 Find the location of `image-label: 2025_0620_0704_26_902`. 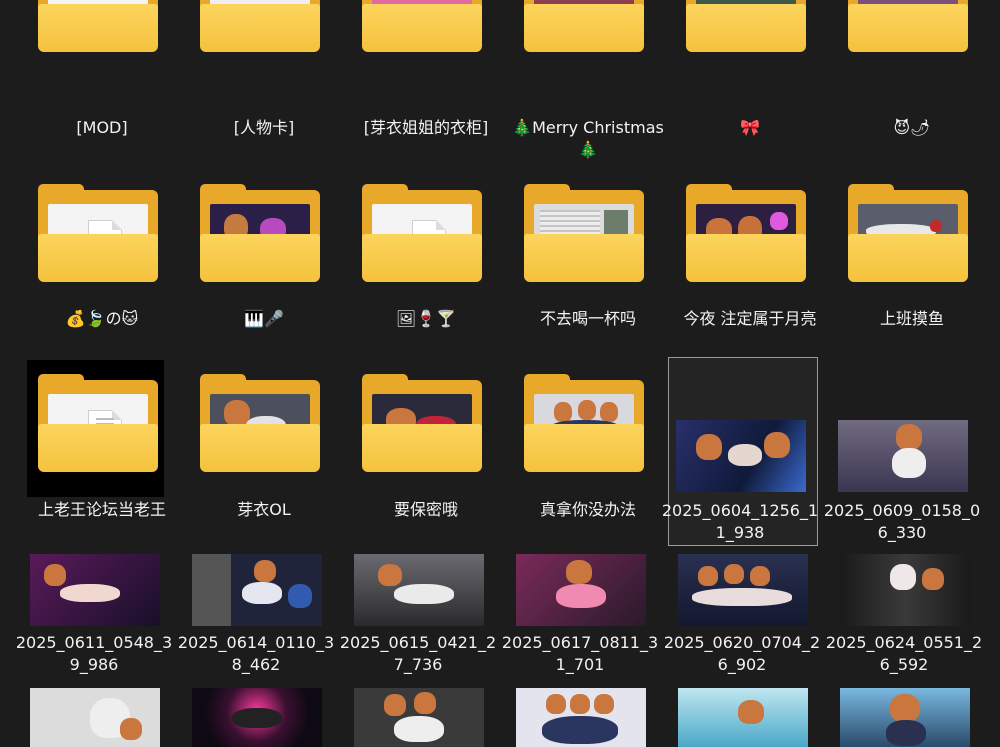

image-label: 2025_0620_0704_26_902 is located at coordinates (742, 653).